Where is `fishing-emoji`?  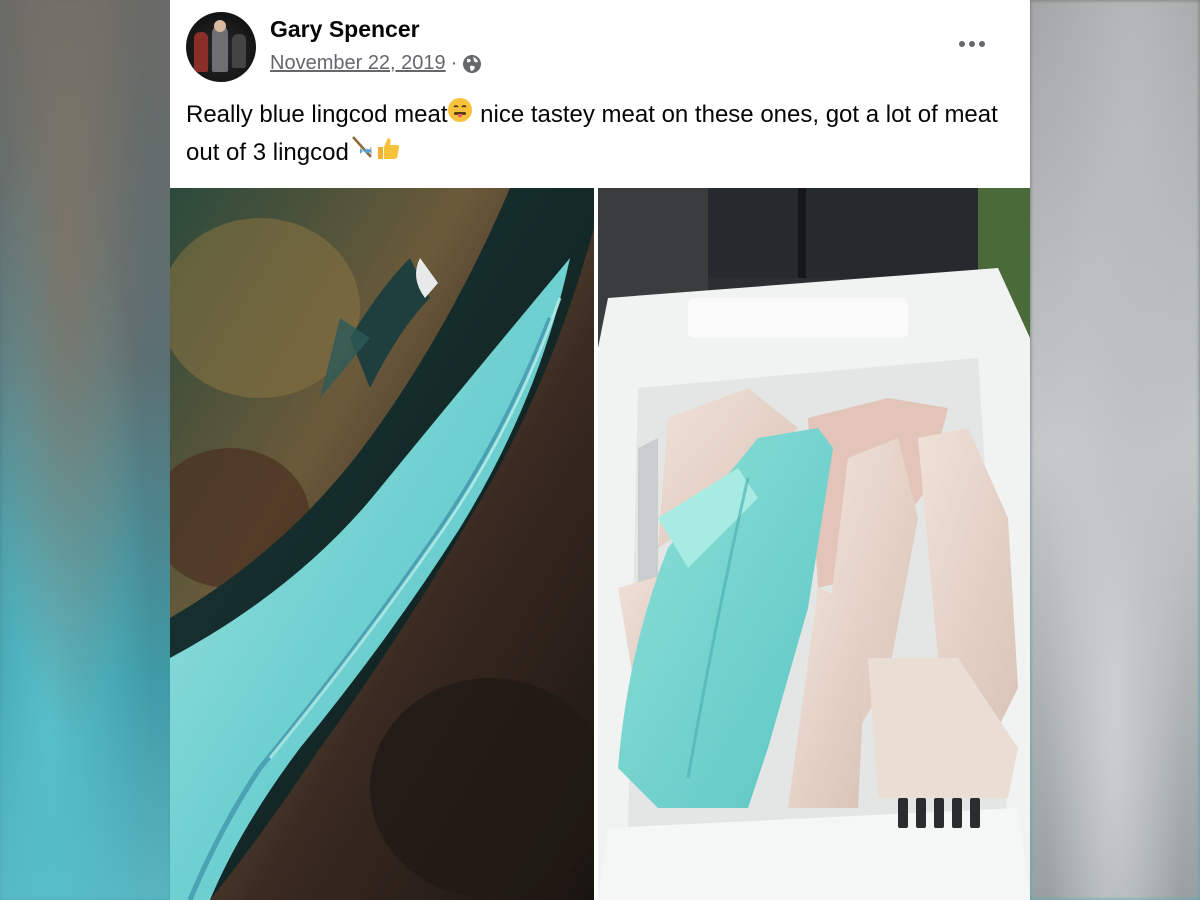 fishing-emoji is located at coordinates (362, 153).